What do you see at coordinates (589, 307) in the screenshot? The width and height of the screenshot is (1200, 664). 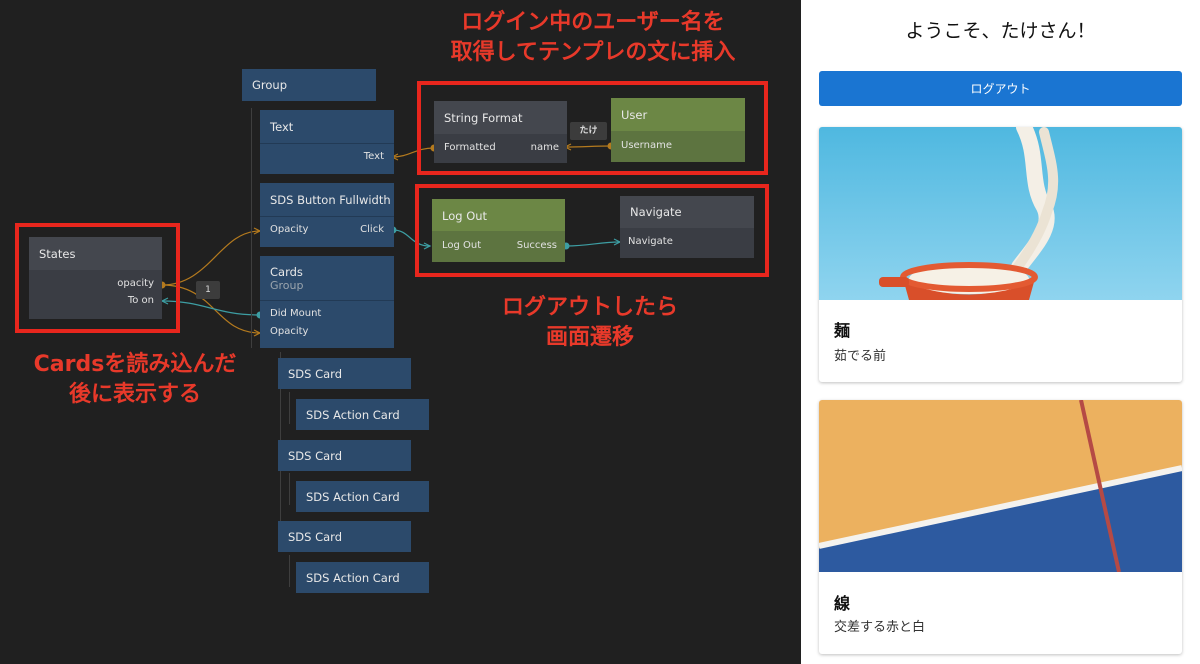 I see `annotation-logout-line1: ログアウトしたら` at bounding box center [589, 307].